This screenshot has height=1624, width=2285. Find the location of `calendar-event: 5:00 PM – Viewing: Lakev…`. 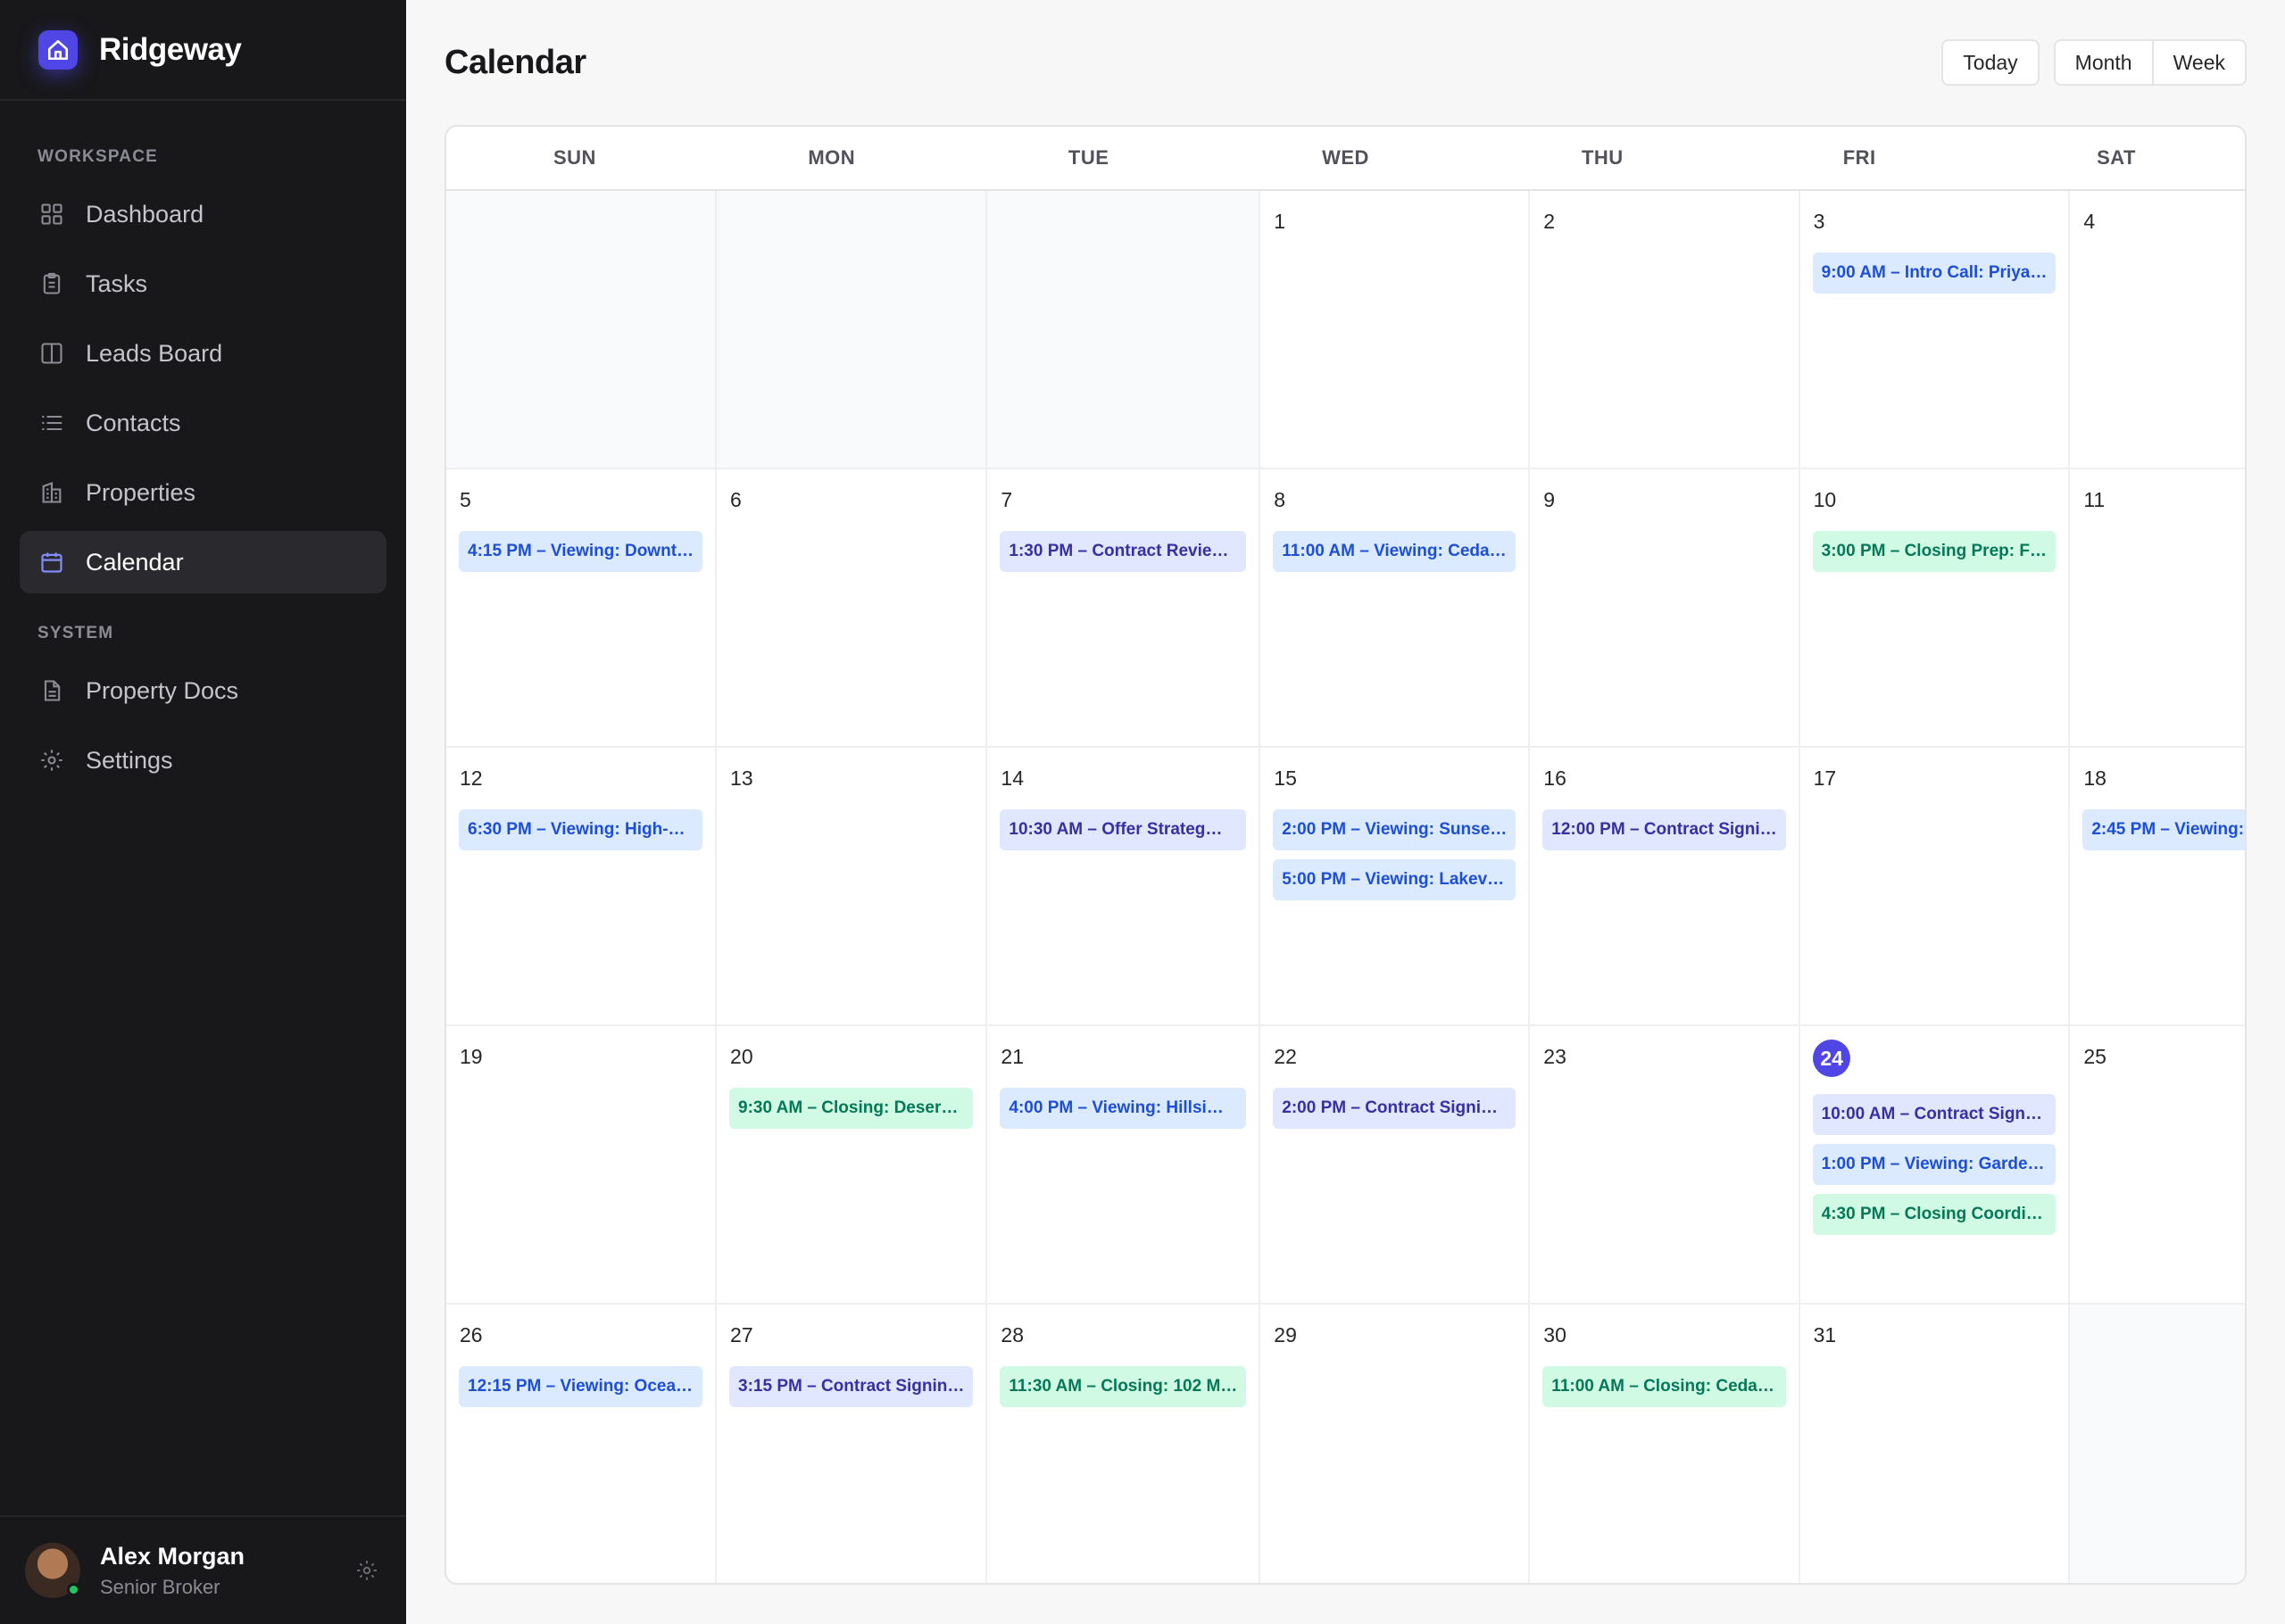

calendar-event: 5:00 PM – Viewing: Lakev… is located at coordinates (1394, 879).